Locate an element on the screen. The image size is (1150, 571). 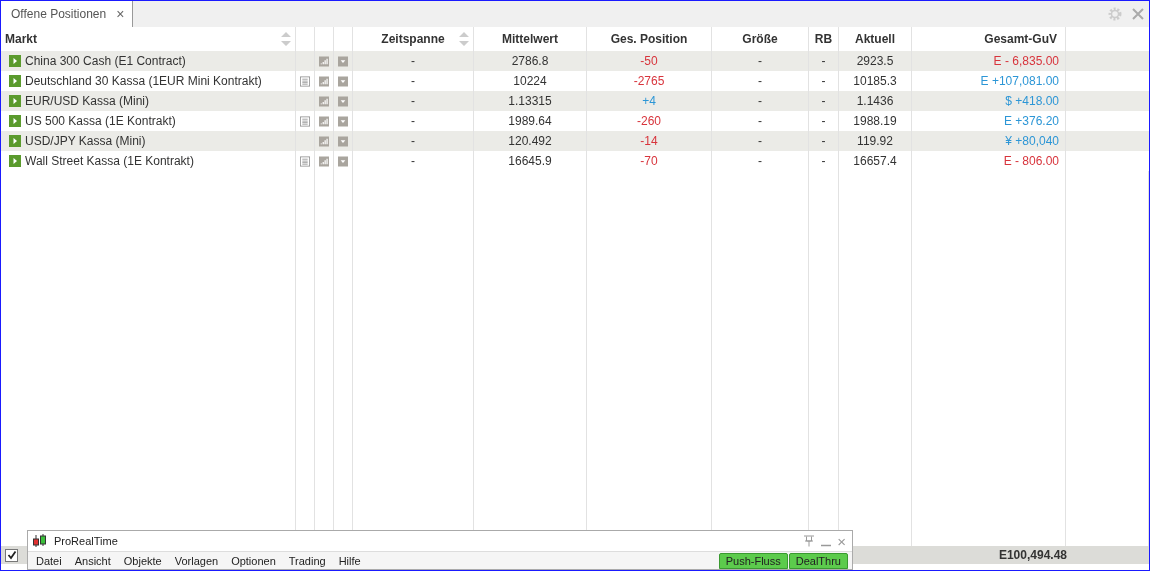
tab: Offene Positionen × is located at coordinates (67, 14).